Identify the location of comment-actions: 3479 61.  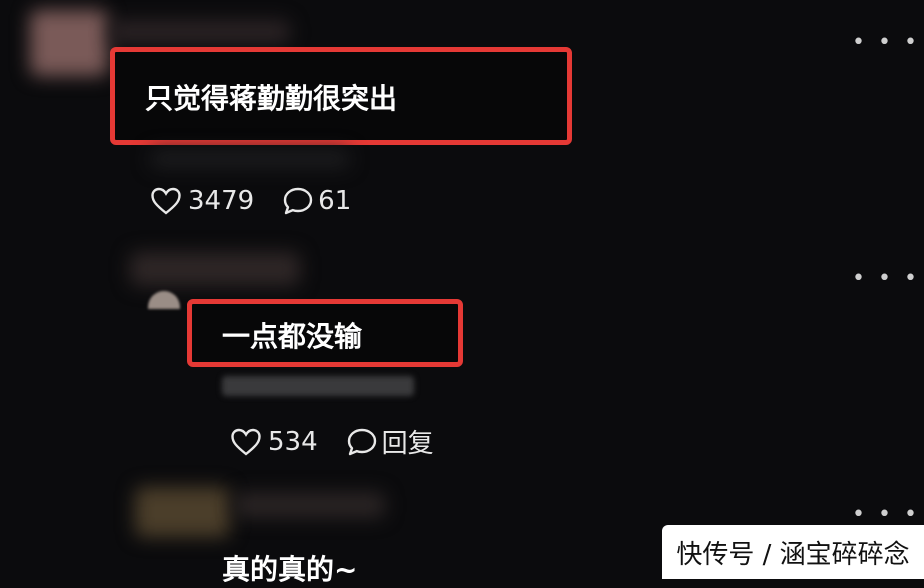
(250, 201).